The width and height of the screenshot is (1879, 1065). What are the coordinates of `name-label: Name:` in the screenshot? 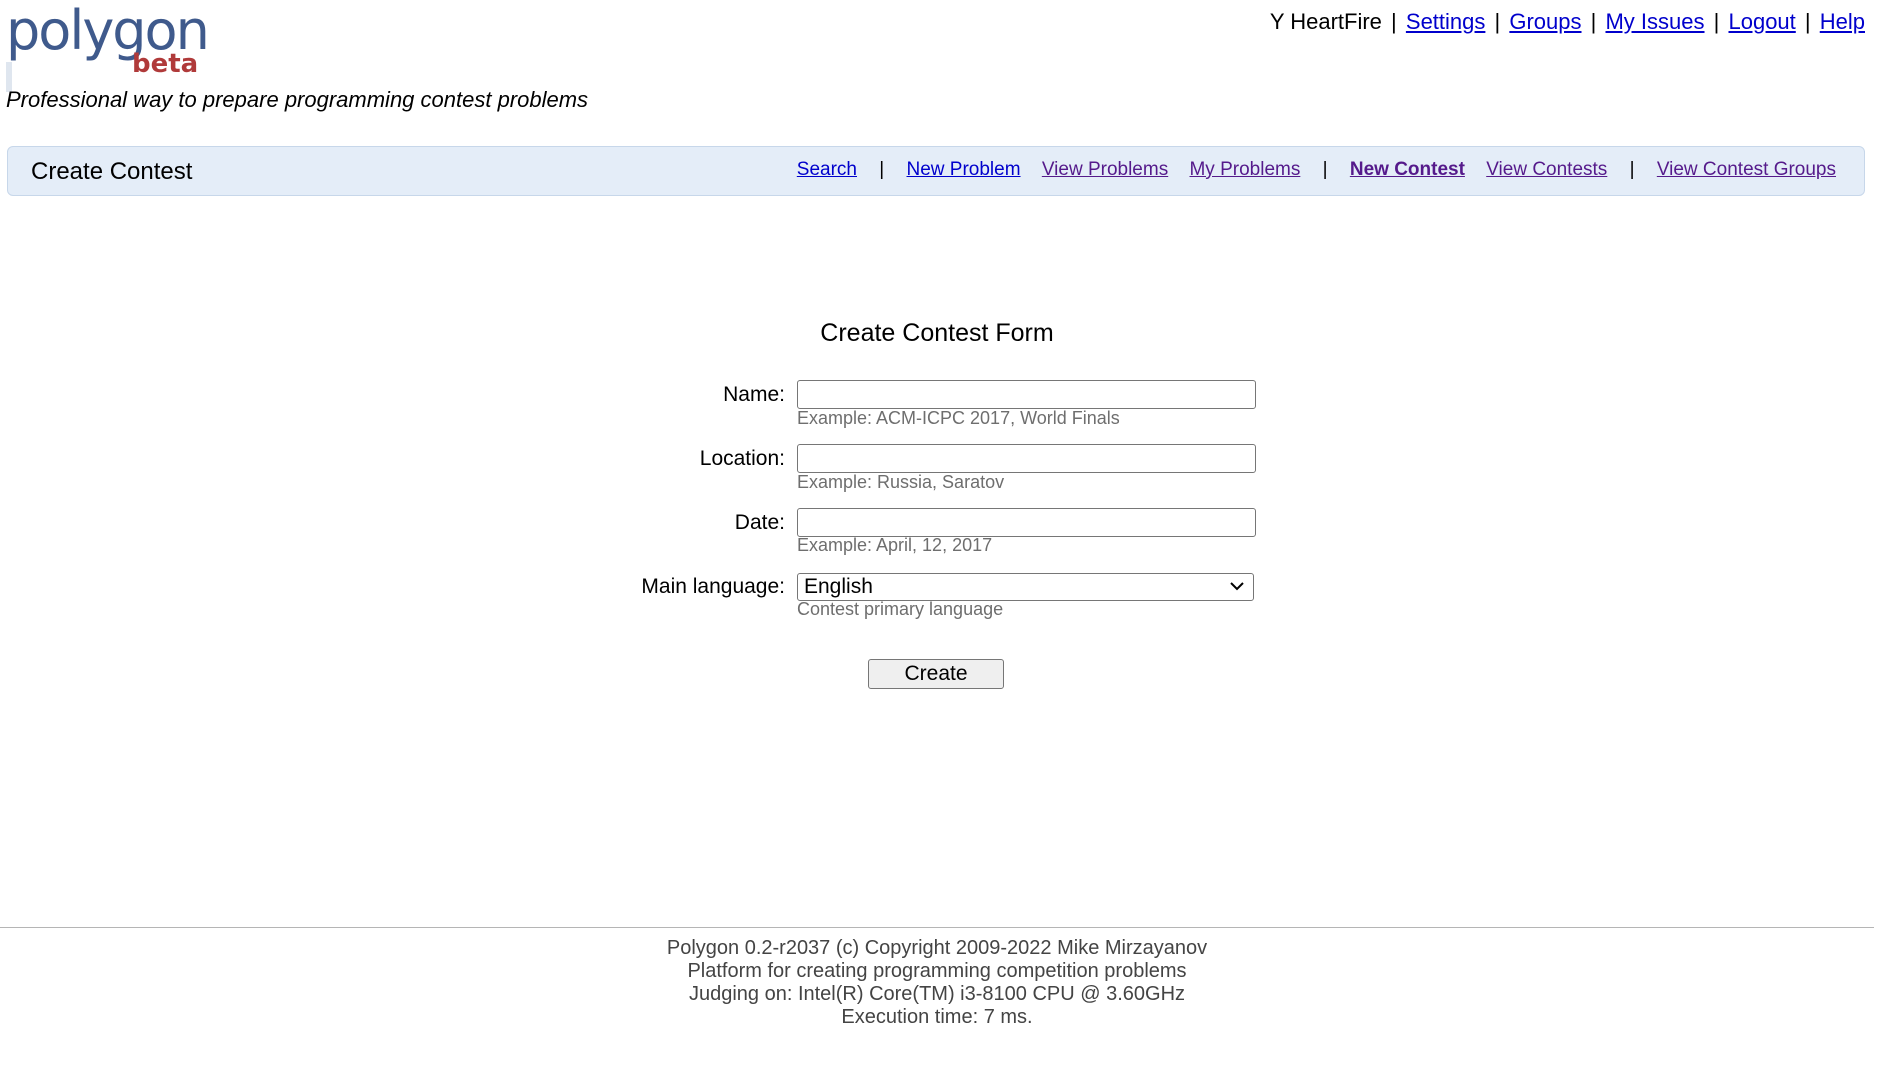 It's located at (754, 394).